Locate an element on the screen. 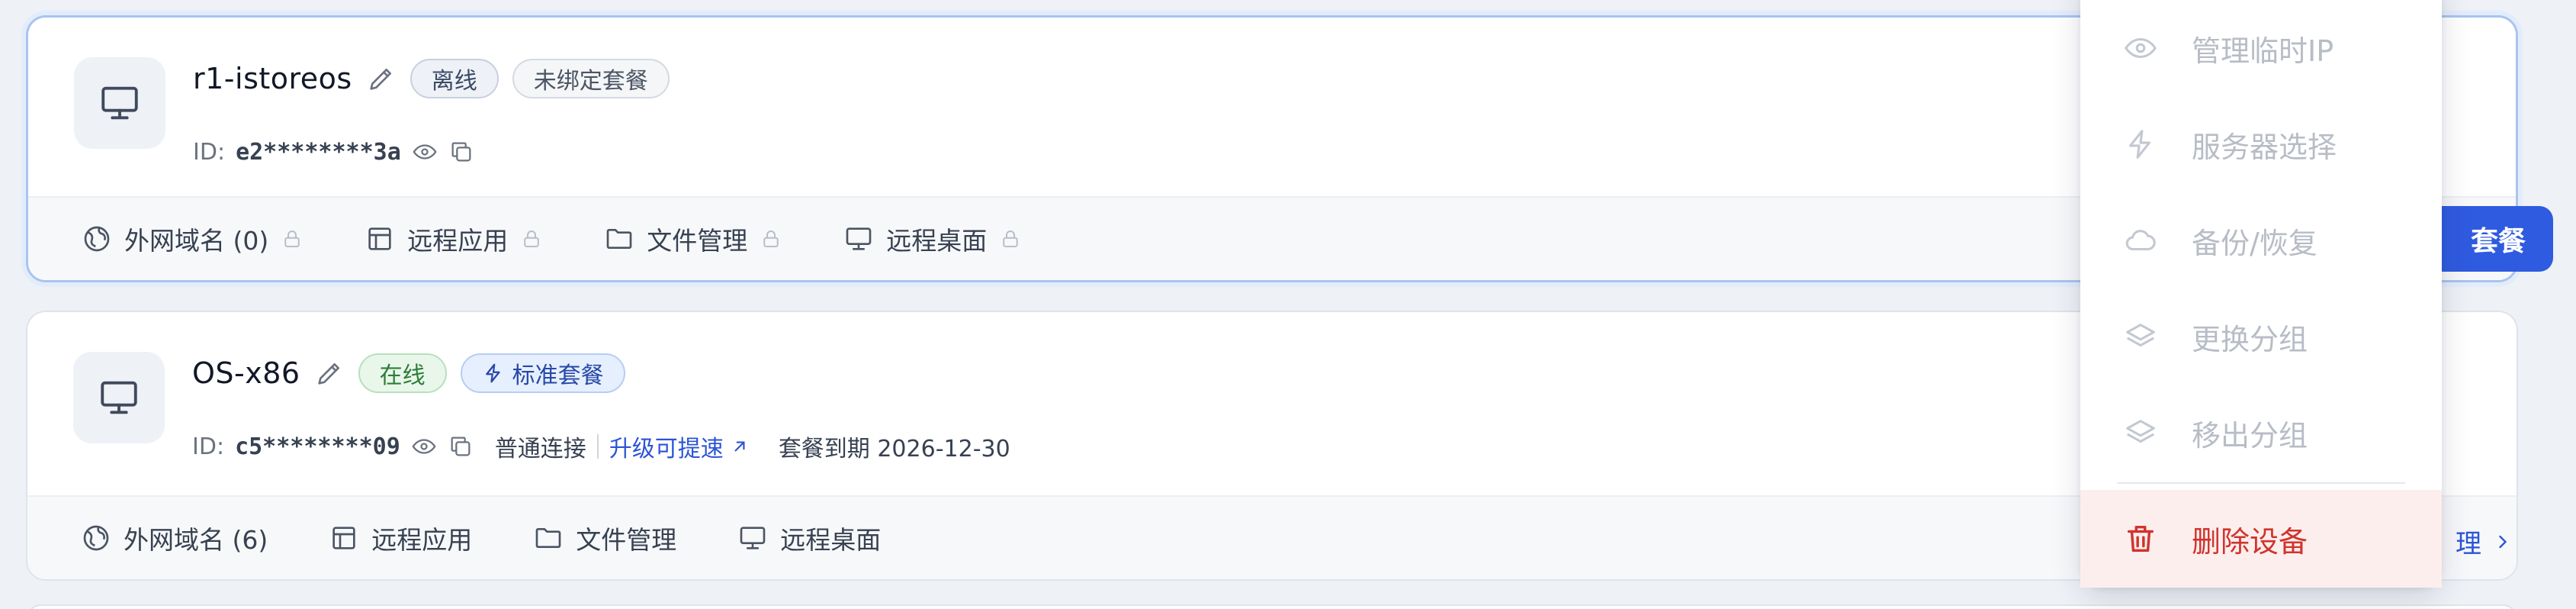  menu-item-label: 备份/恢复 is located at coordinates (2254, 243).